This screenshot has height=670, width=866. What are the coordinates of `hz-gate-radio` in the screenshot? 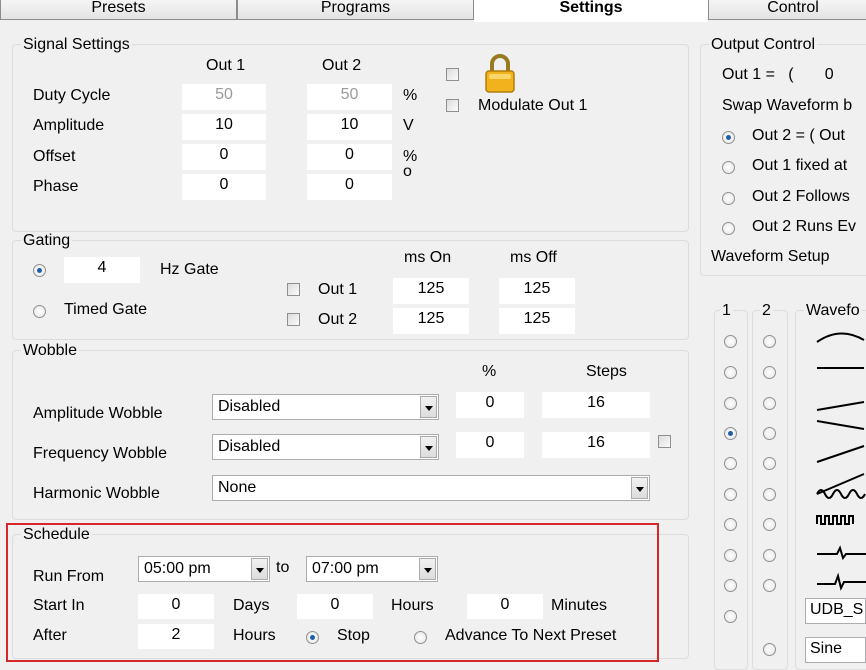 It's located at (39, 270).